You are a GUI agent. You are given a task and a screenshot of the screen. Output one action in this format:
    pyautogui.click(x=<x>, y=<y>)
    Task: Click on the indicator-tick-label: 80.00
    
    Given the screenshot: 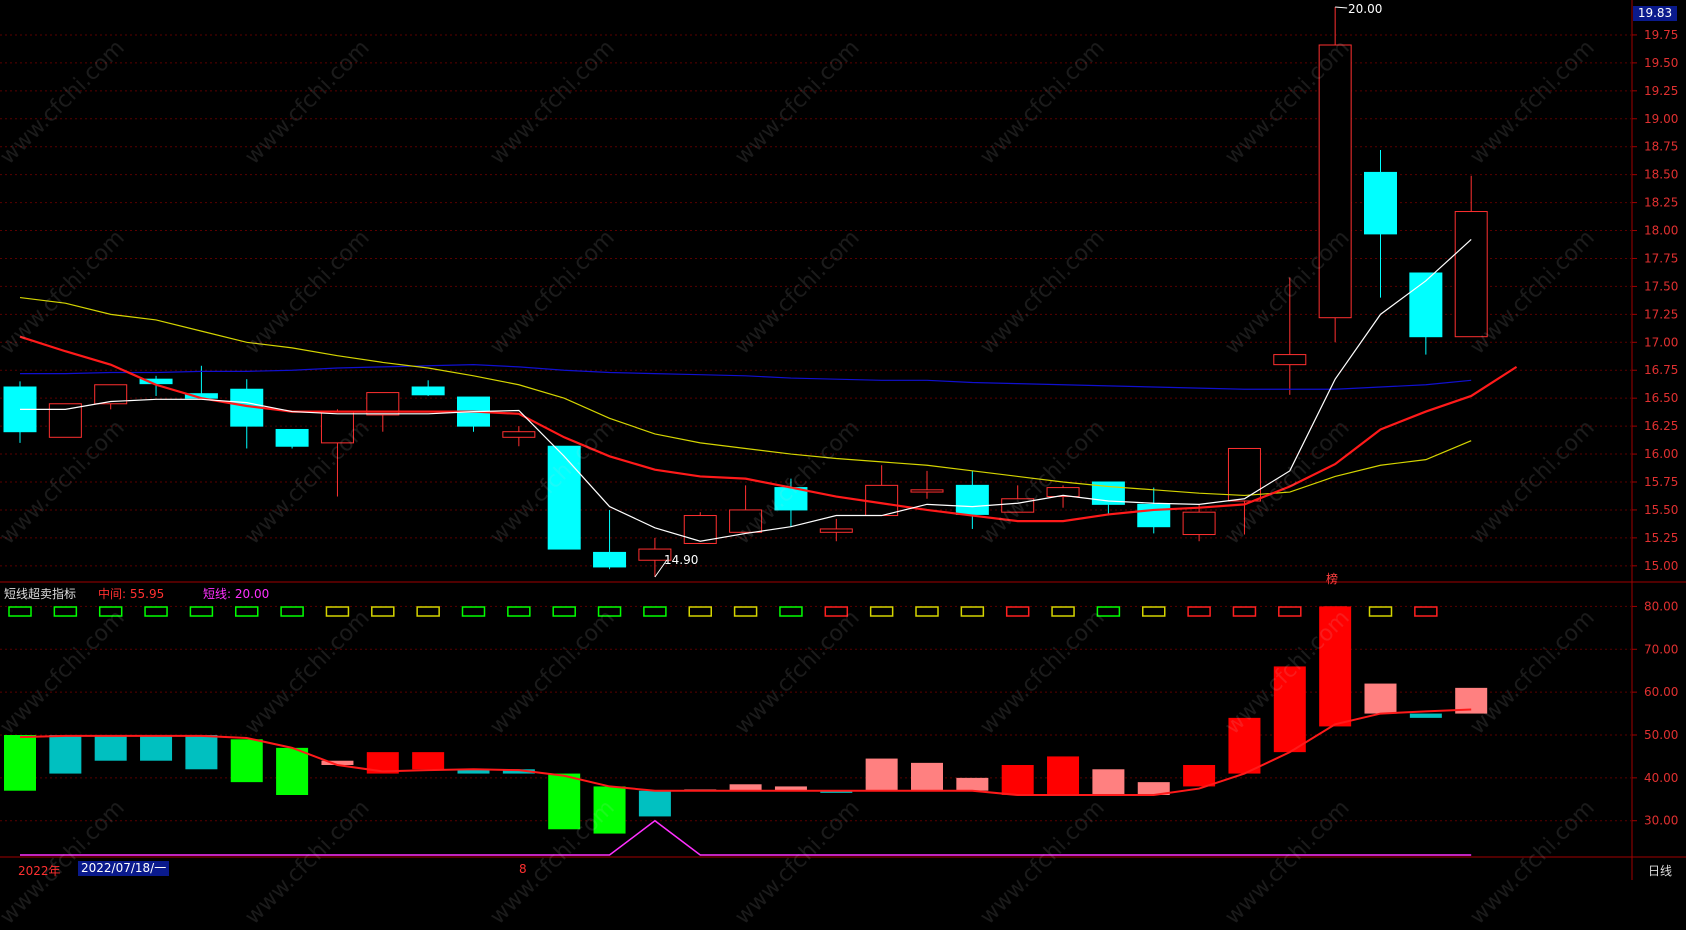 What is the action you would take?
    pyautogui.click(x=1661, y=606)
    